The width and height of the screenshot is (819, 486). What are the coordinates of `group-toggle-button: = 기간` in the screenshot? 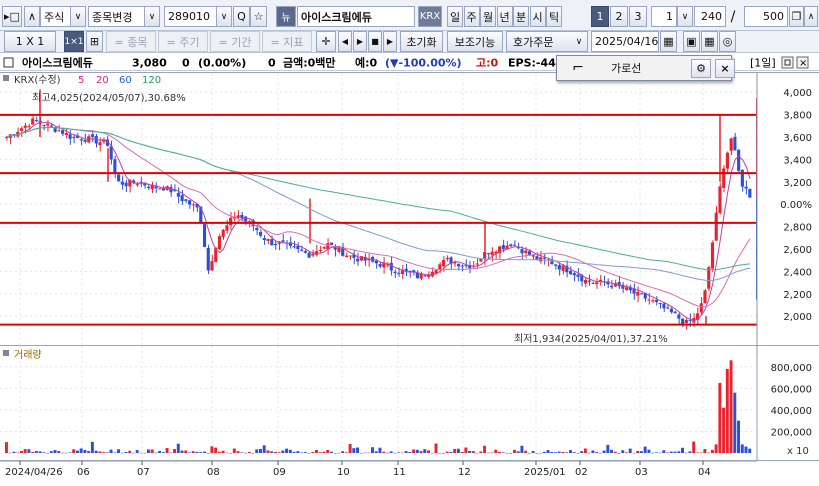 It's located at (235, 41).